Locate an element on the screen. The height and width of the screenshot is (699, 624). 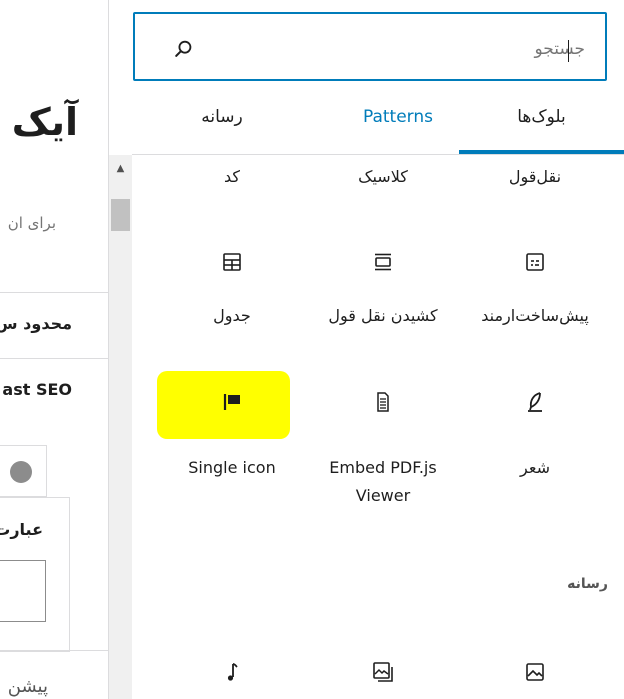
block-audio is located at coordinates (232, 672).